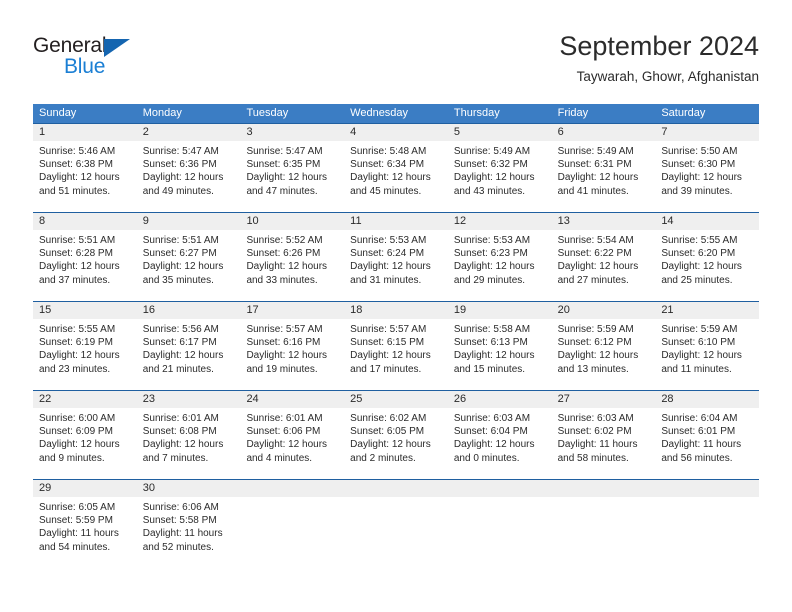 This screenshot has width=792, height=612. Describe the element at coordinates (603, 399) in the screenshot. I see `day-number: 27` at that location.